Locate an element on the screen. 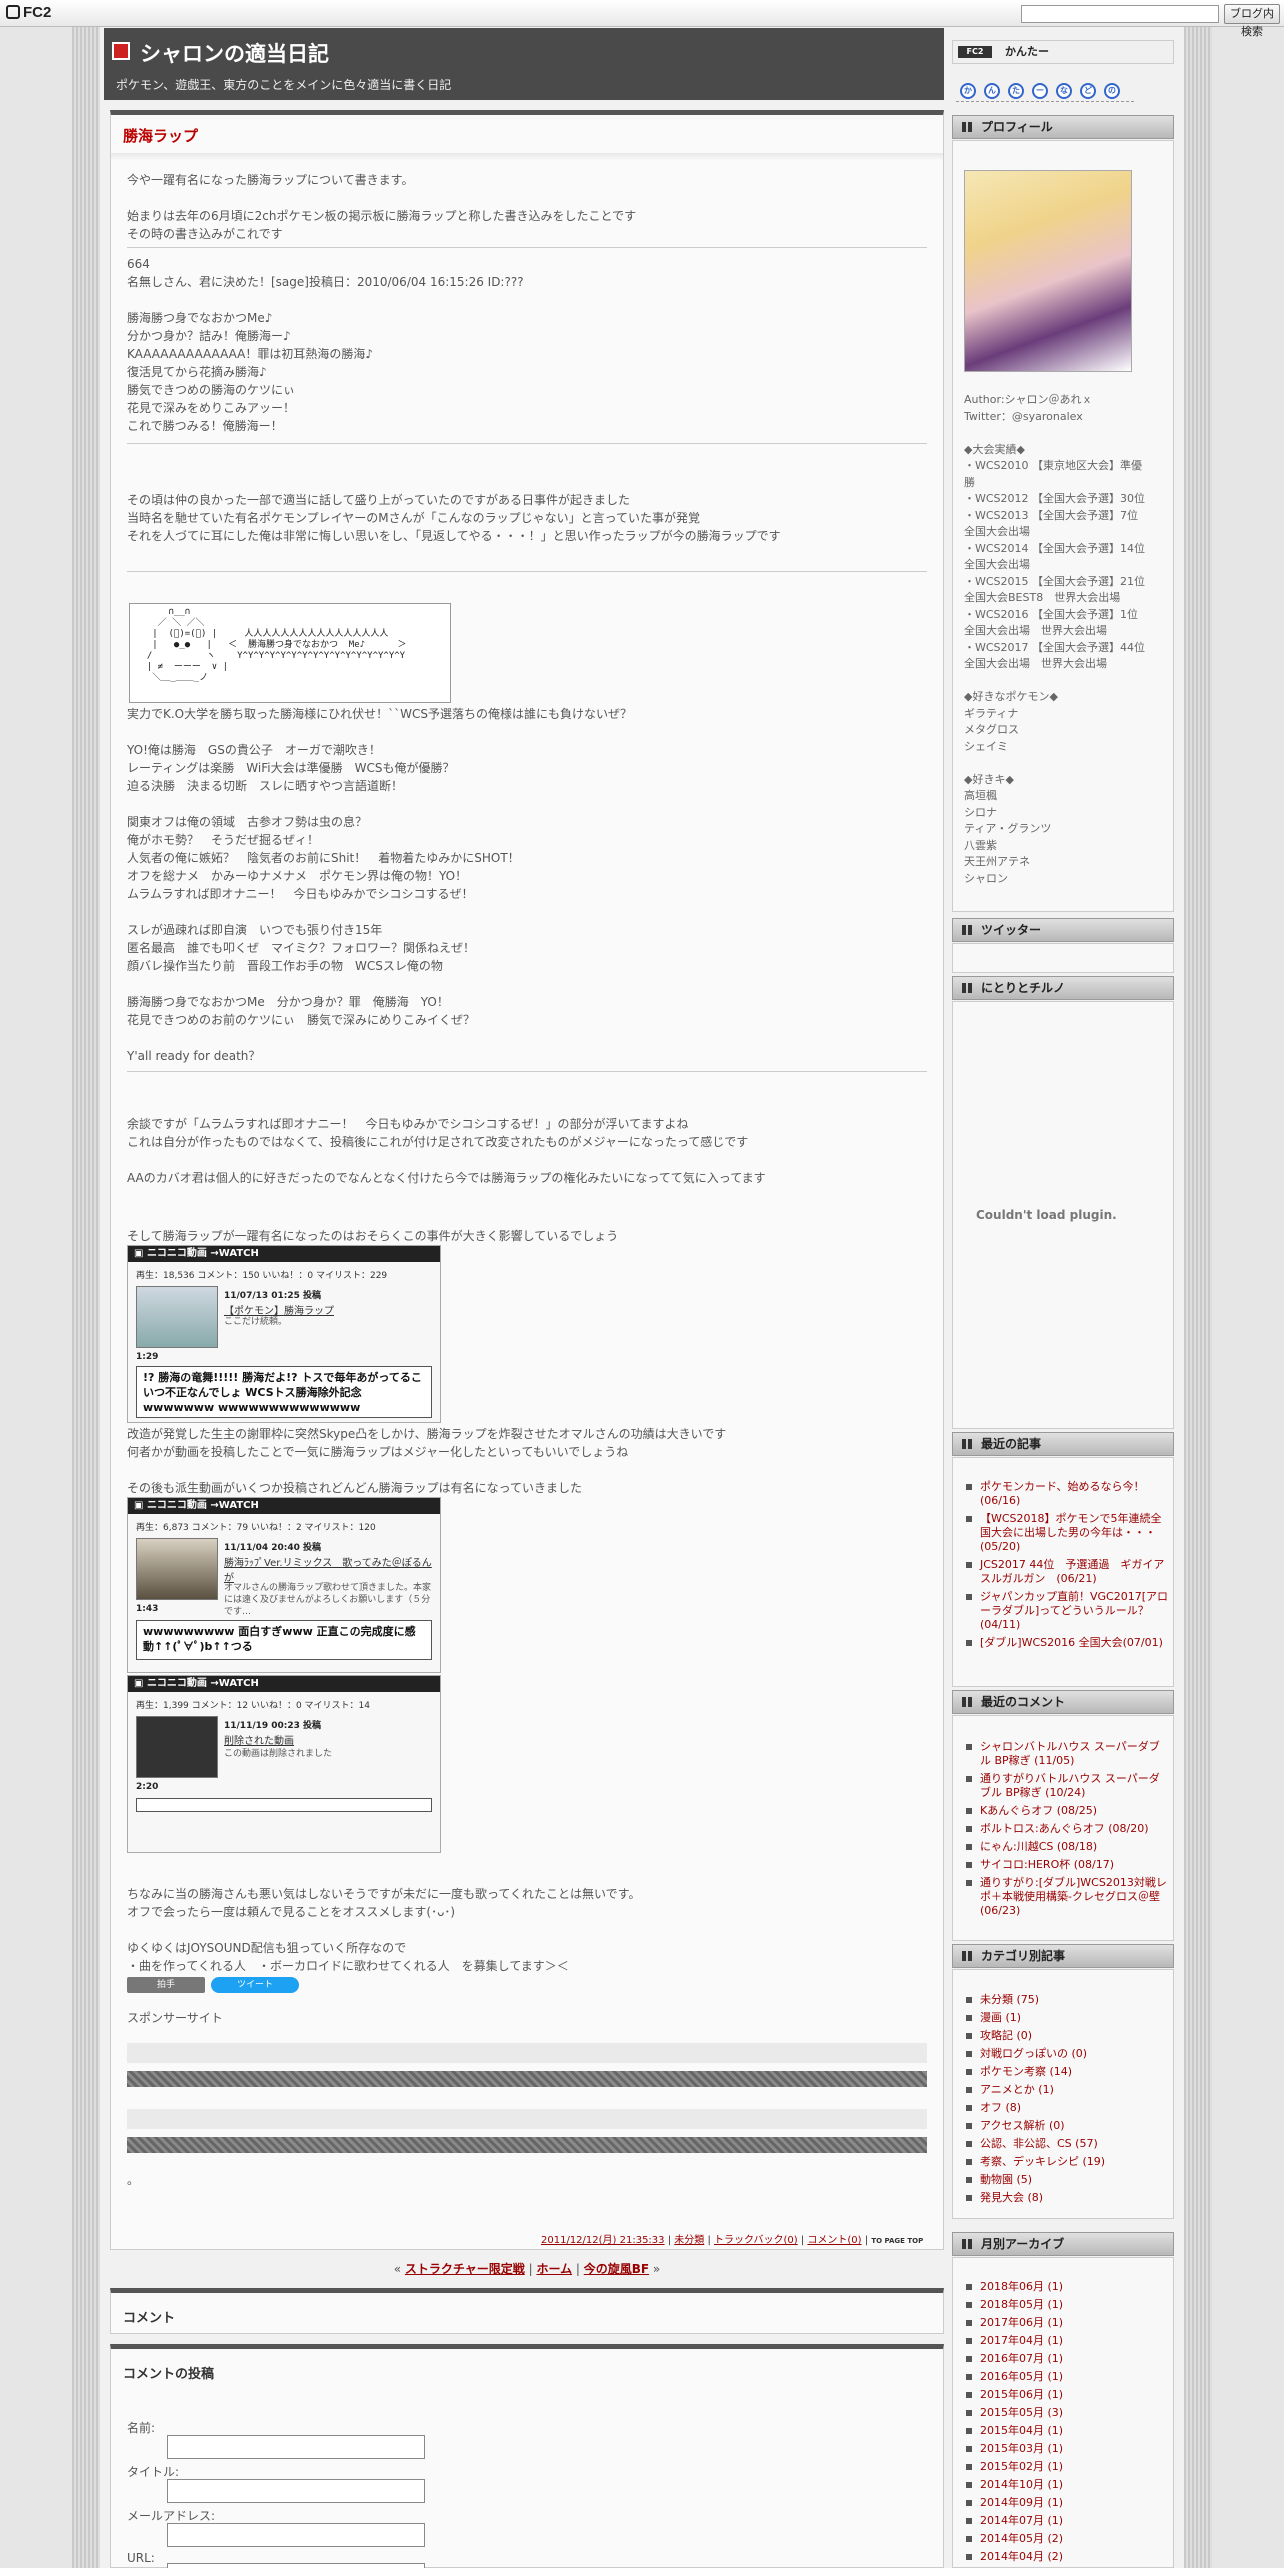 This screenshot has width=1284, height=2568. kantan-bubbles: か ん た ー な ど の is located at coordinates (1045, 91).